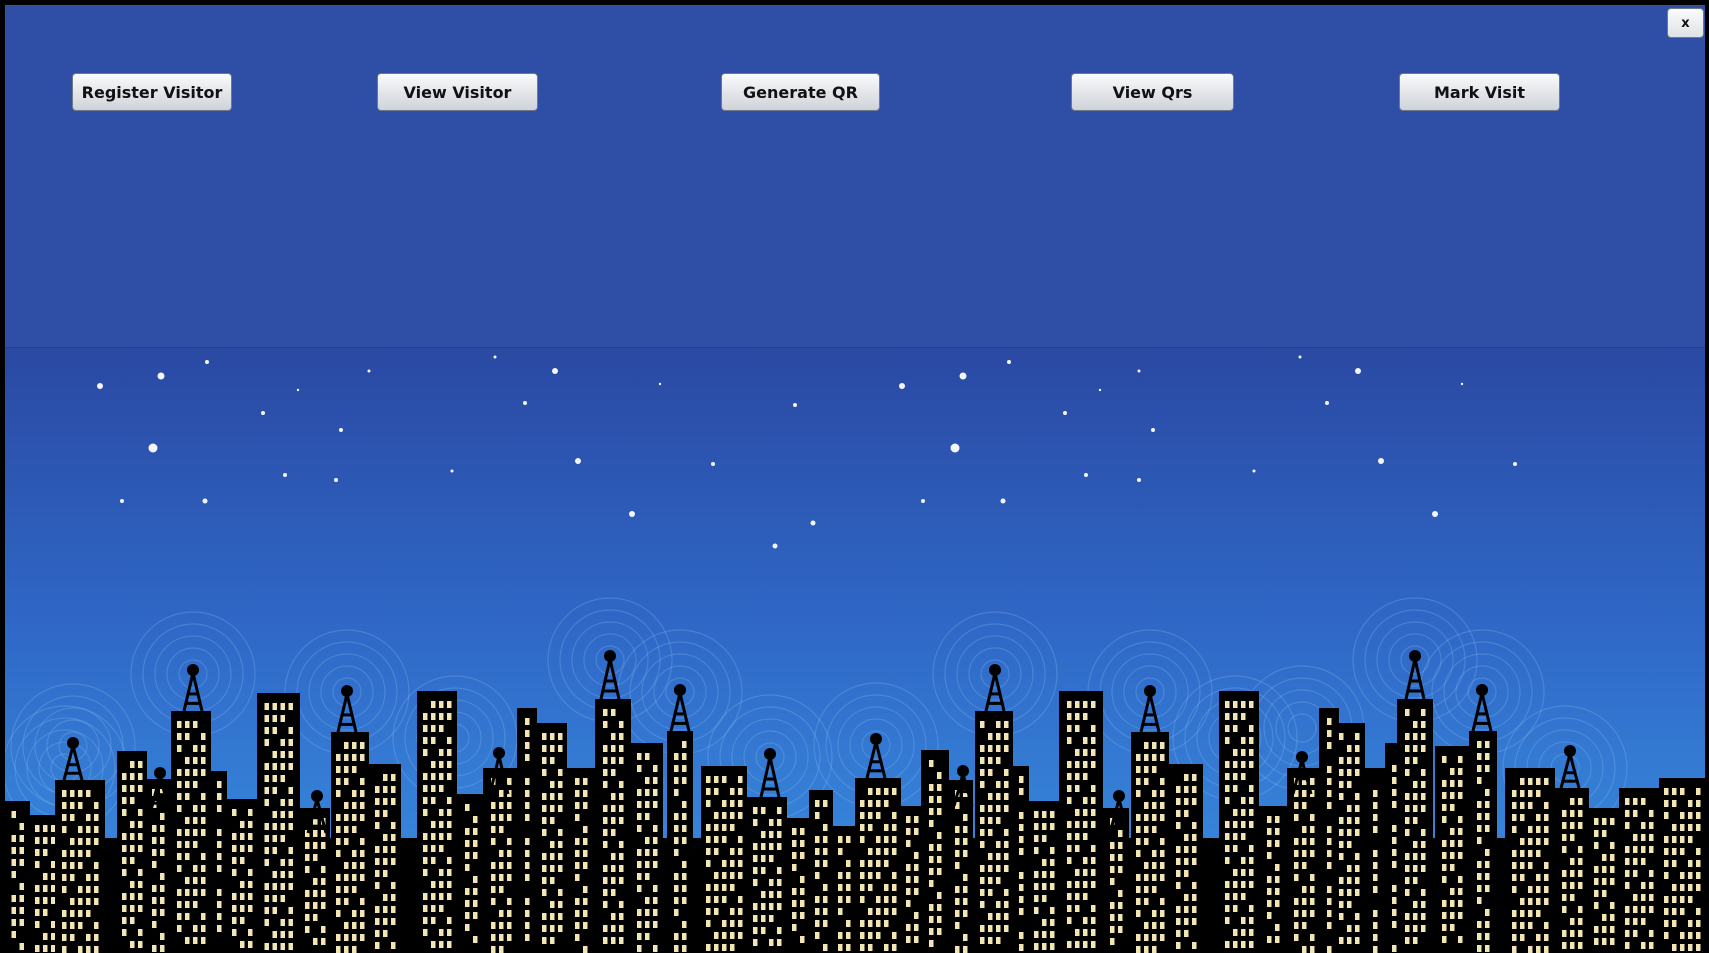 This screenshot has width=1709, height=953. I want to click on view-qrs-button: View Qrs, so click(1152, 92).